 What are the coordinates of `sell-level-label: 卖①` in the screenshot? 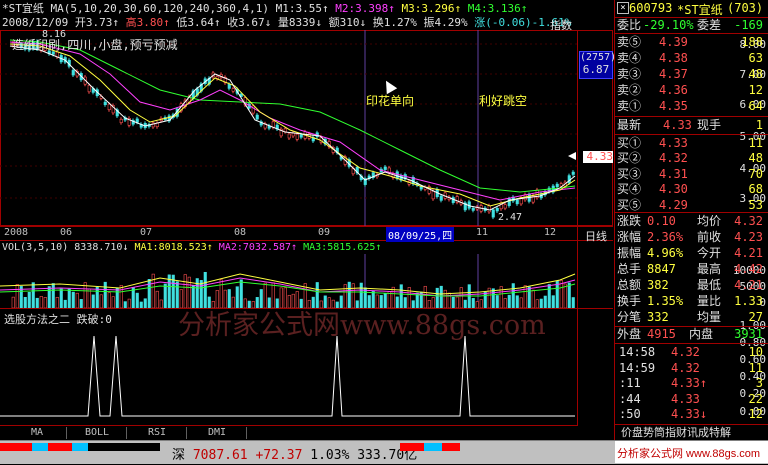 It's located at (629, 106).